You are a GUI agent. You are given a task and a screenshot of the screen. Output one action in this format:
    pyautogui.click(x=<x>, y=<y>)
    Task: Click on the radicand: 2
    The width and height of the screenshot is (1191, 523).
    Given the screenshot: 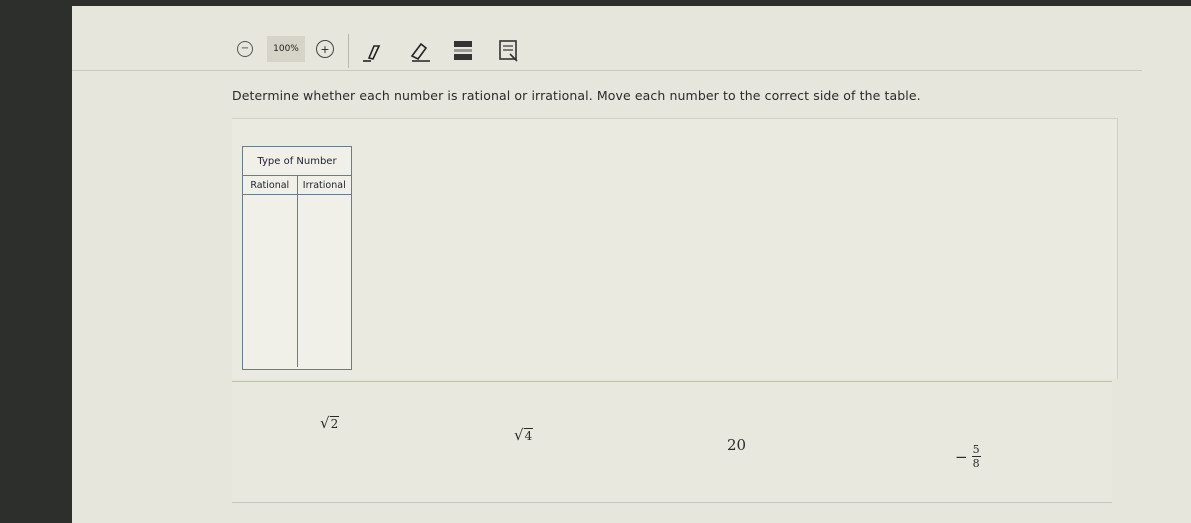 What is the action you would take?
    pyautogui.click(x=334, y=423)
    